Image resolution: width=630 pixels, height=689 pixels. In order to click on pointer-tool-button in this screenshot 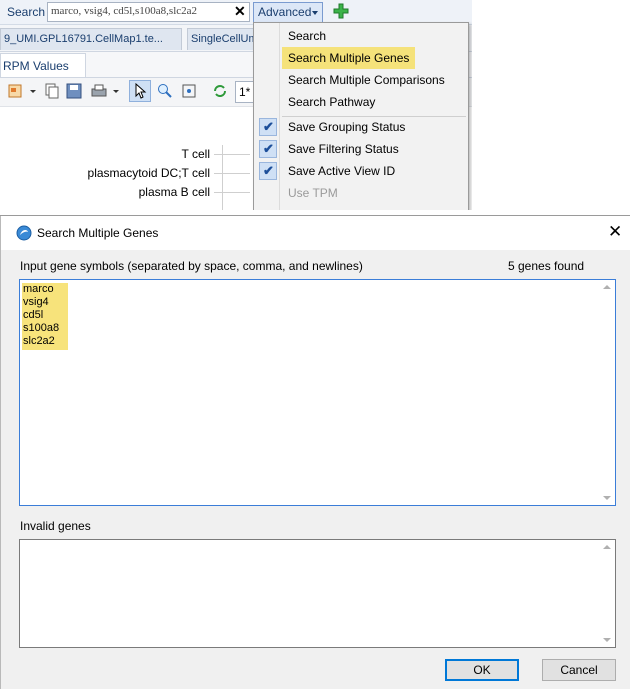, I will do `click(140, 91)`.